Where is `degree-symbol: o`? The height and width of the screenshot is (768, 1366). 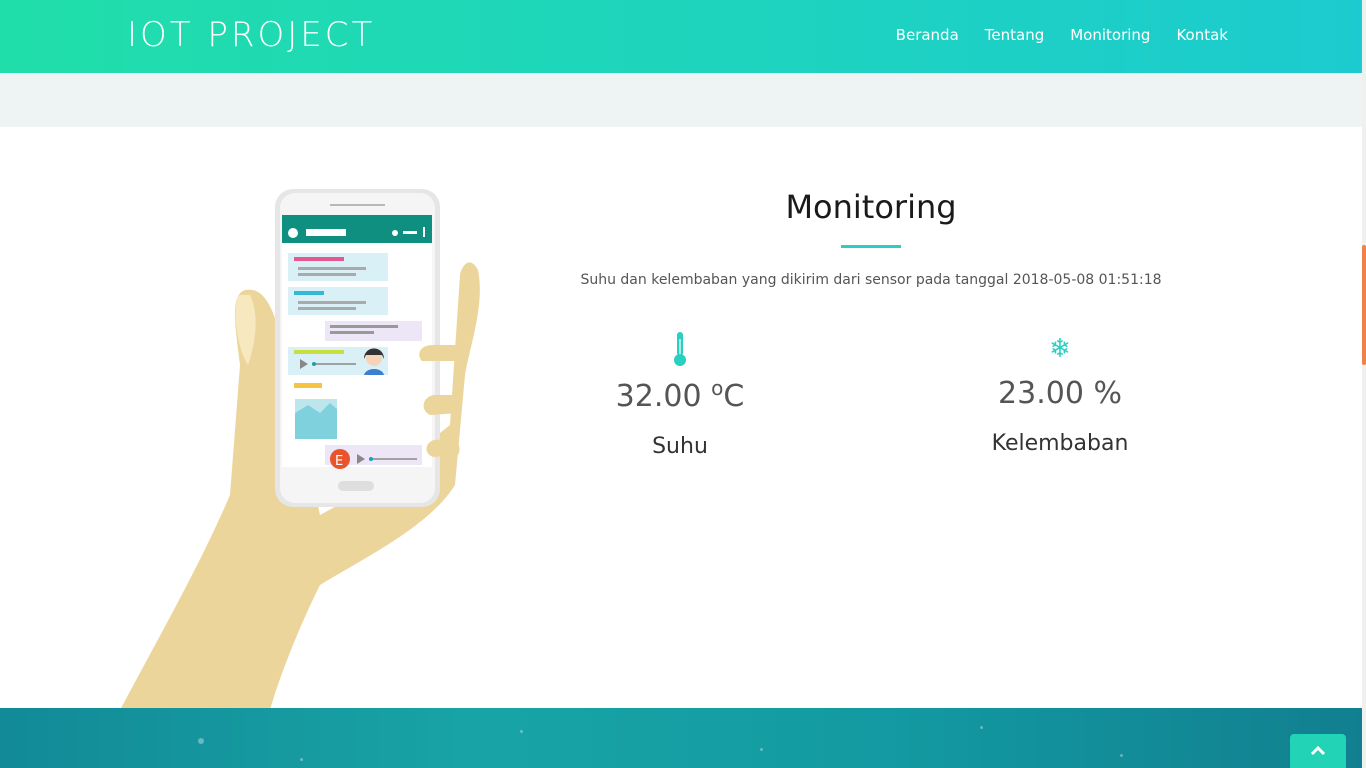
degree-symbol: o is located at coordinates (717, 388).